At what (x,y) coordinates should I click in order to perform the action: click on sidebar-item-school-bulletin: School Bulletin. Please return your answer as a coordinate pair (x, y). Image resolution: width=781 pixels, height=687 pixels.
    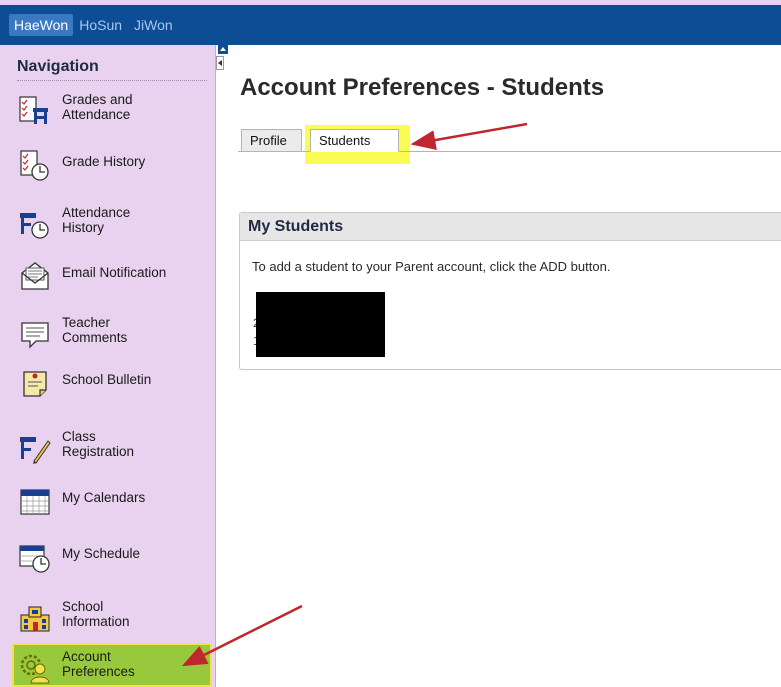
    Looking at the image, I should click on (111, 383).